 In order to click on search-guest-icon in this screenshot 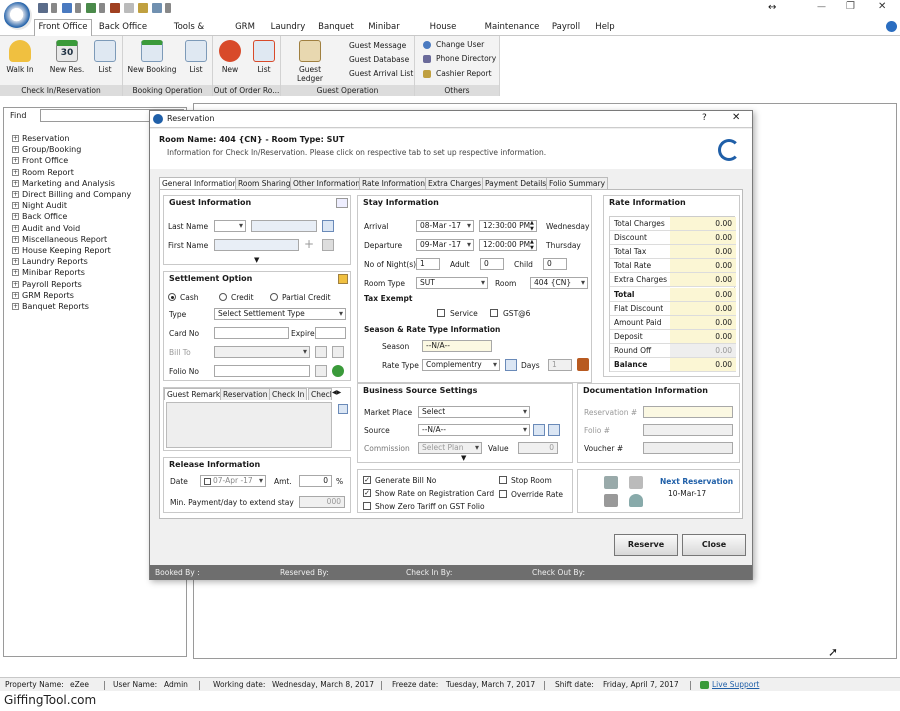, I will do `click(328, 226)`.